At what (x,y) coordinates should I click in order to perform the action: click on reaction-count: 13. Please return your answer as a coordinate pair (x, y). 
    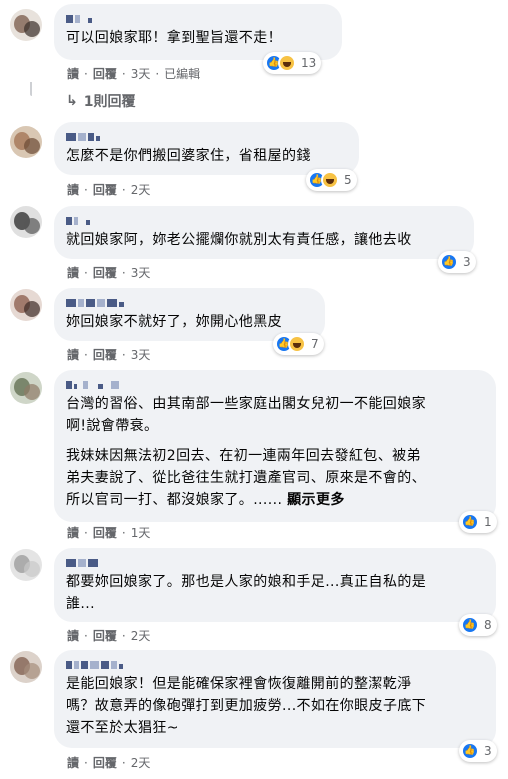
    Looking at the image, I should click on (309, 63).